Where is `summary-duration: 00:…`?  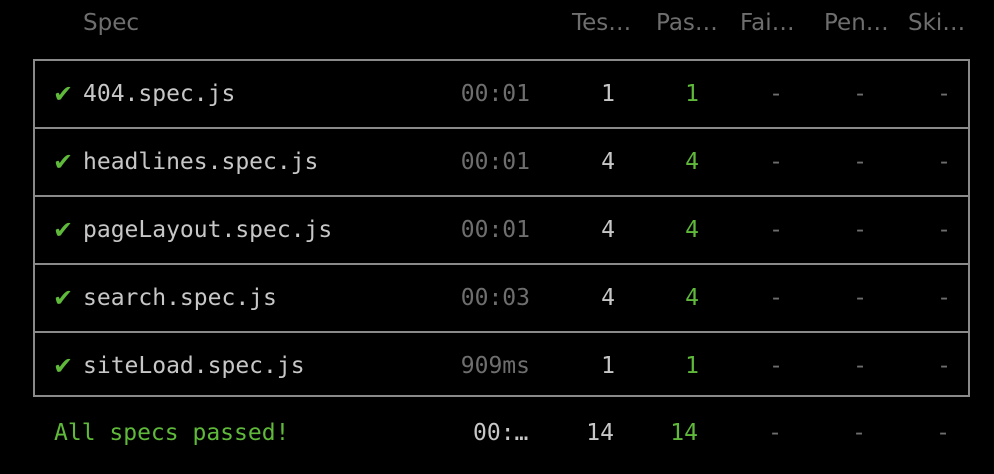 summary-duration: 00:… is located at coordinates (501, 433).